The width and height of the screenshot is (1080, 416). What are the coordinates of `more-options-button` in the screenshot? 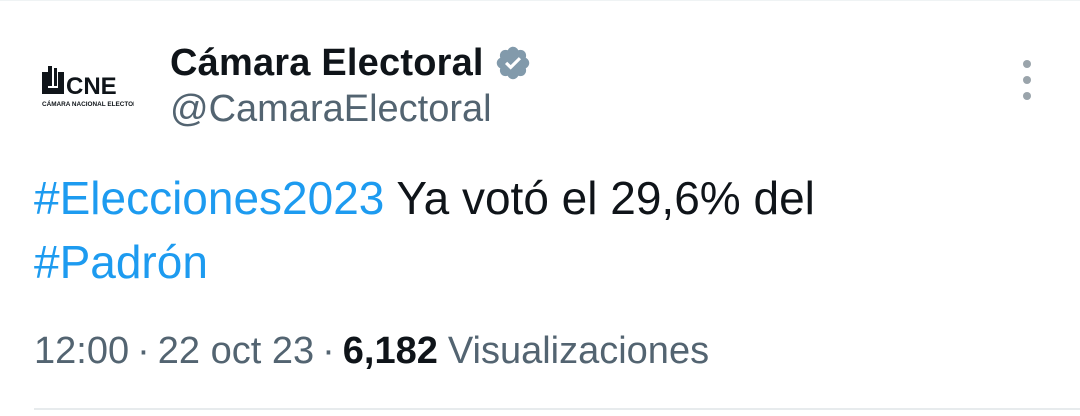 It's located at (1027, 80).